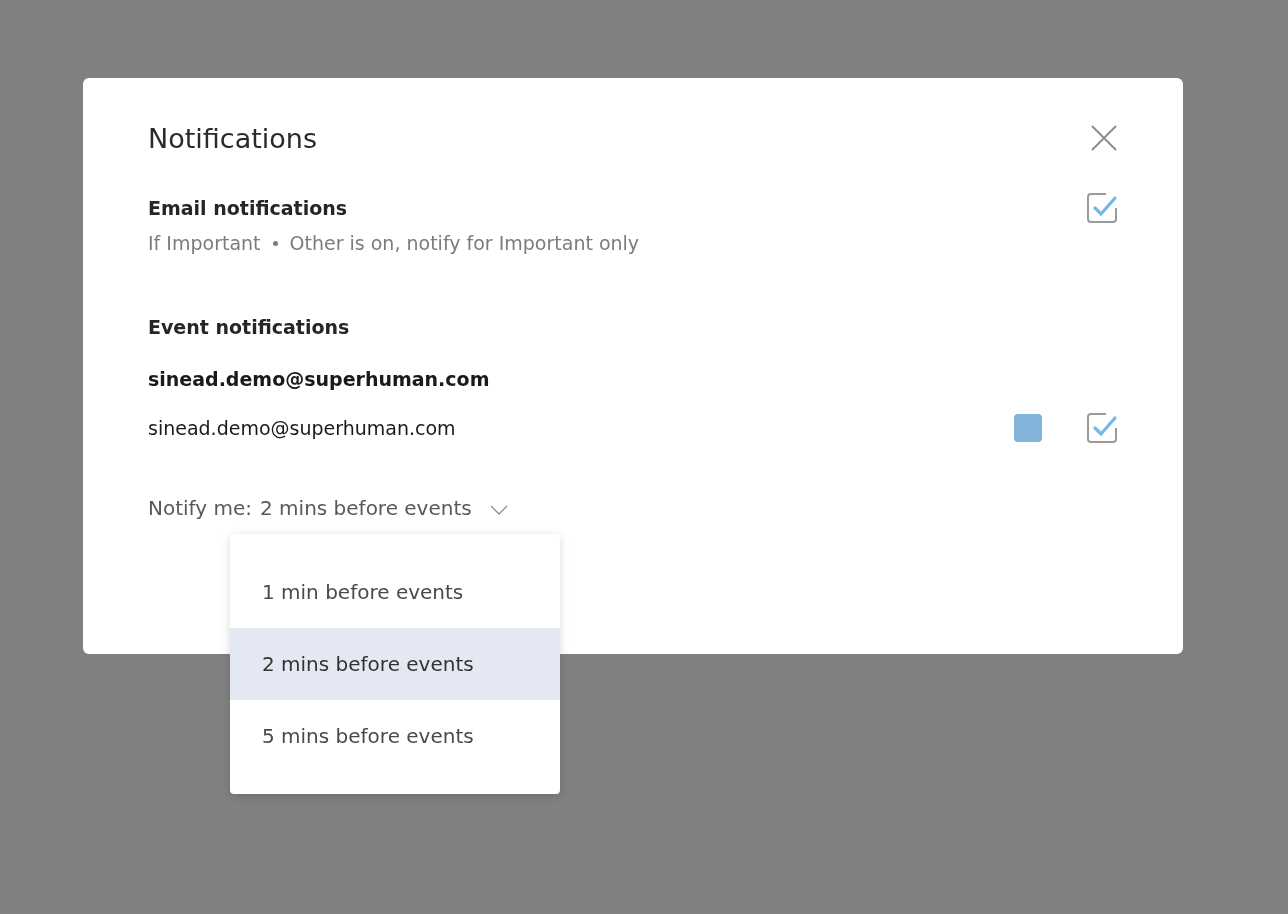 The image size is (1288, 914). Describe the element at coordinates (1028, 428) in the screenshot. I see `calendar-color-swatch` at that location.